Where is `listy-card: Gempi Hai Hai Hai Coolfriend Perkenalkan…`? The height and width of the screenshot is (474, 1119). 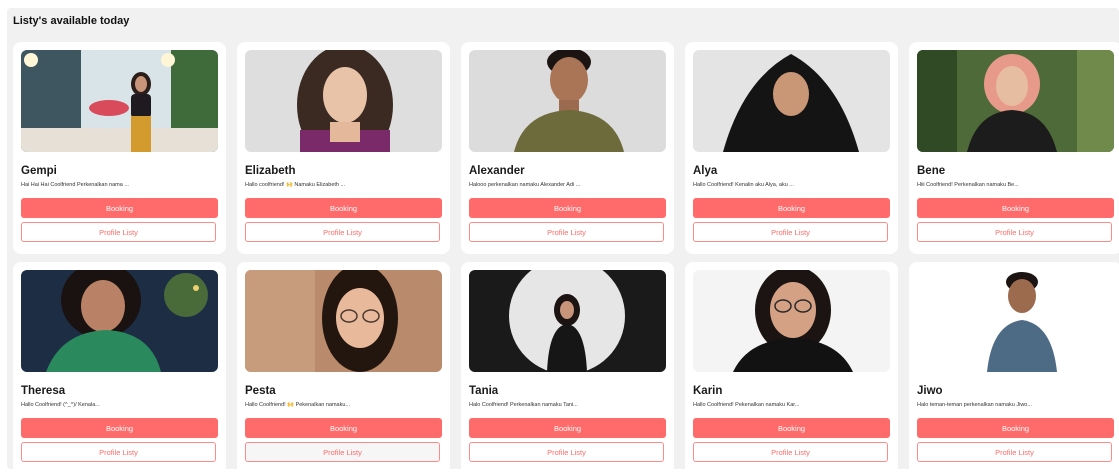
listy-card: Gempi Hai Hai Hai Coolfriend Perkenalkan… is located at coordinates (119, 148).